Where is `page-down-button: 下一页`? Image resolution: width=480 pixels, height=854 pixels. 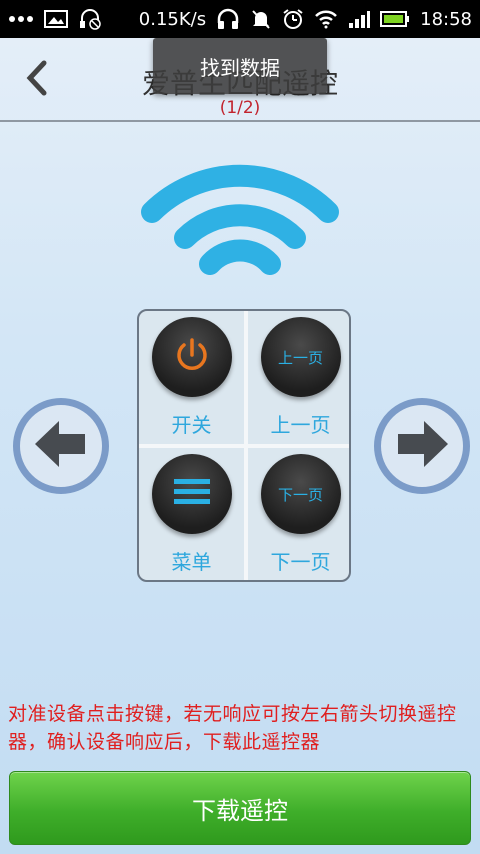 page-down-button: 下一页 is located at coordinates (300, 494).